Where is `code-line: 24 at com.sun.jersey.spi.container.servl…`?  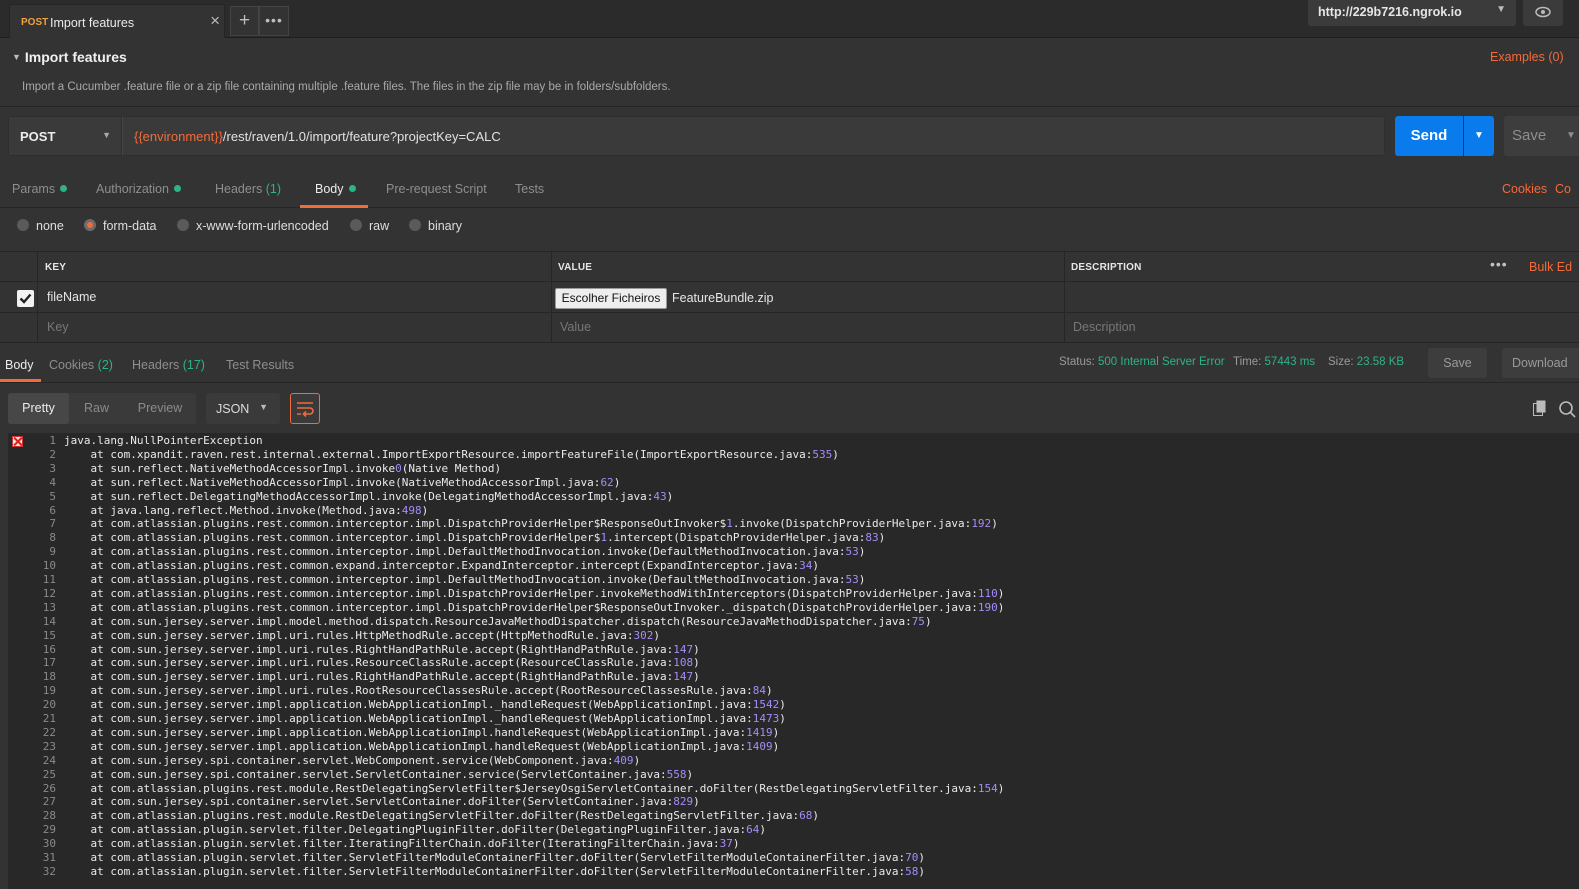
code-line: 24 at com.sun.jersey.spi.container.servl… is located at coordinates (793, 761).